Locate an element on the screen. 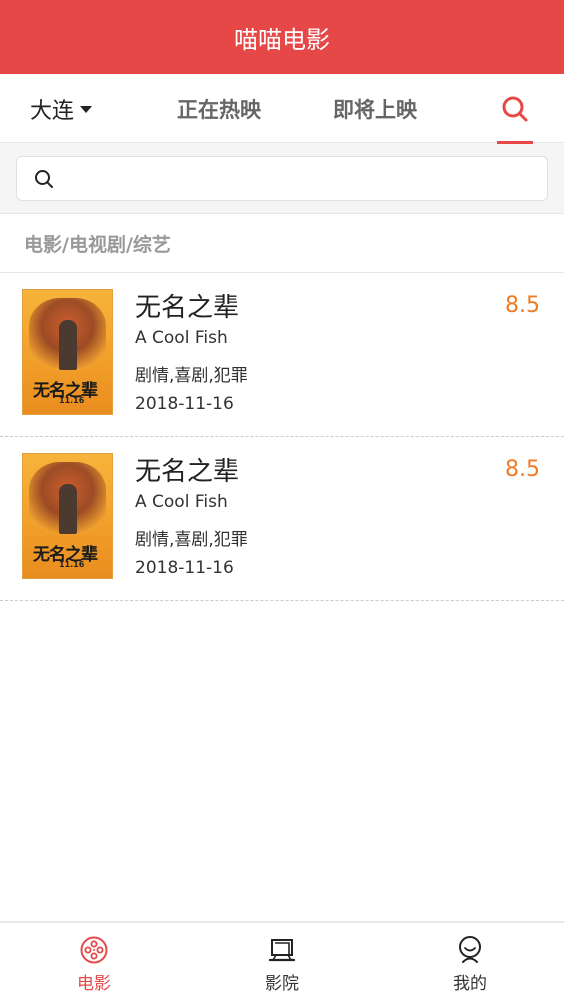 The height and width of the screenshot is (1002, 564). nav-bar: 大连 正在热映 即将上映 is located at coordinates (282, 109).